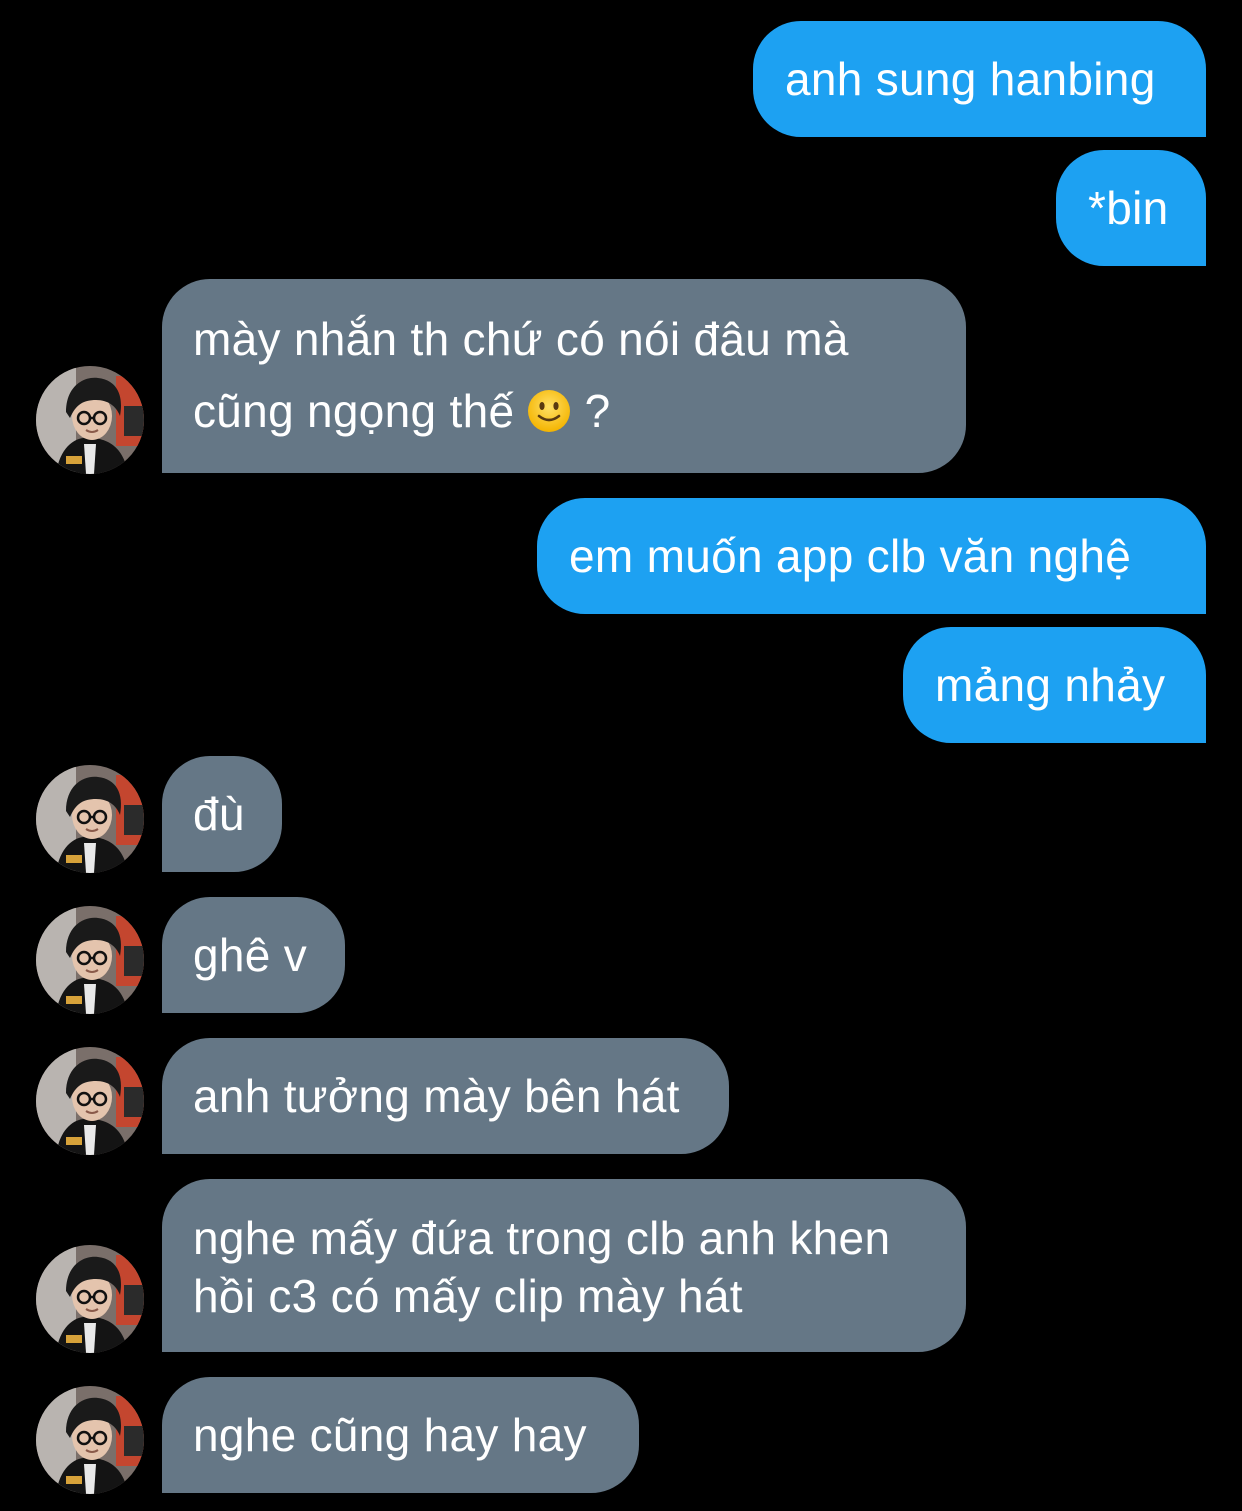  Describe the element at coordinates (850, 556) in the screenshot. I see `message-text: em muốn app clb văn nghệ` at that location.